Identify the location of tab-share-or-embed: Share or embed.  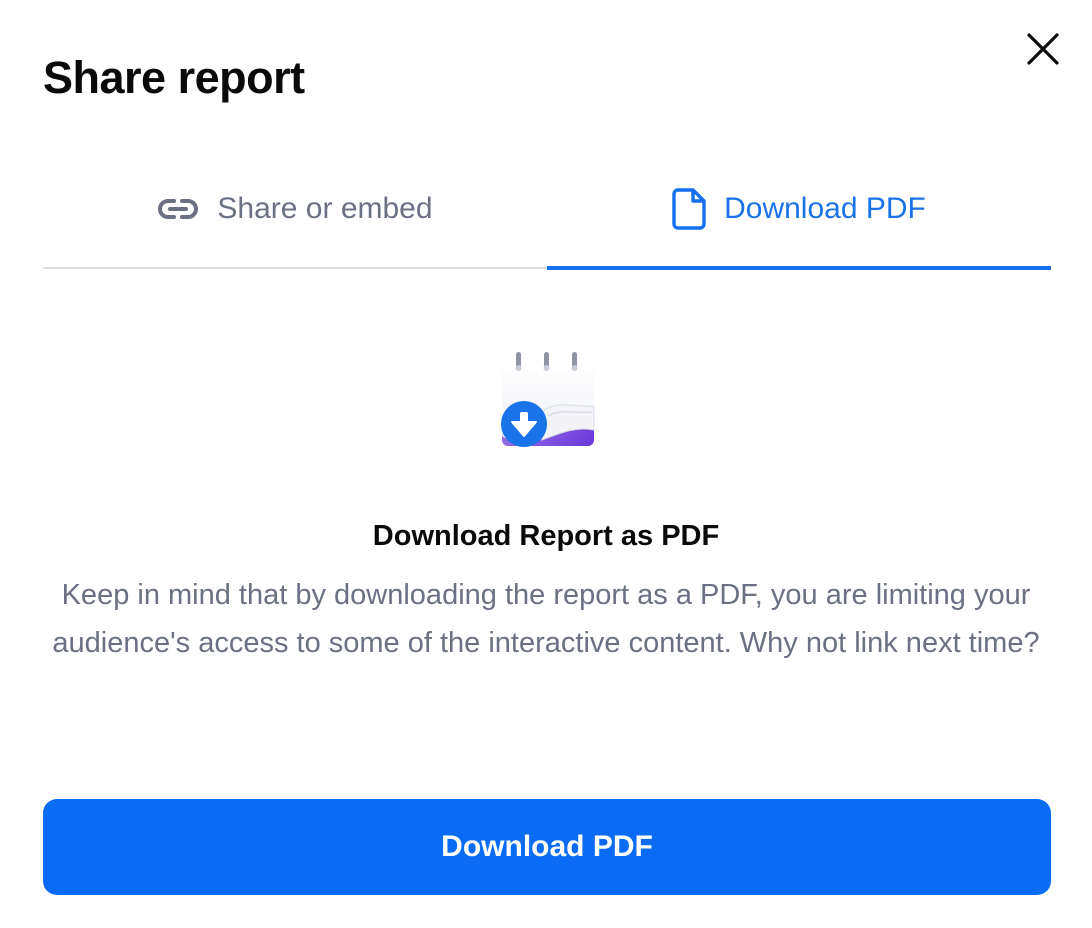
(295, 209).